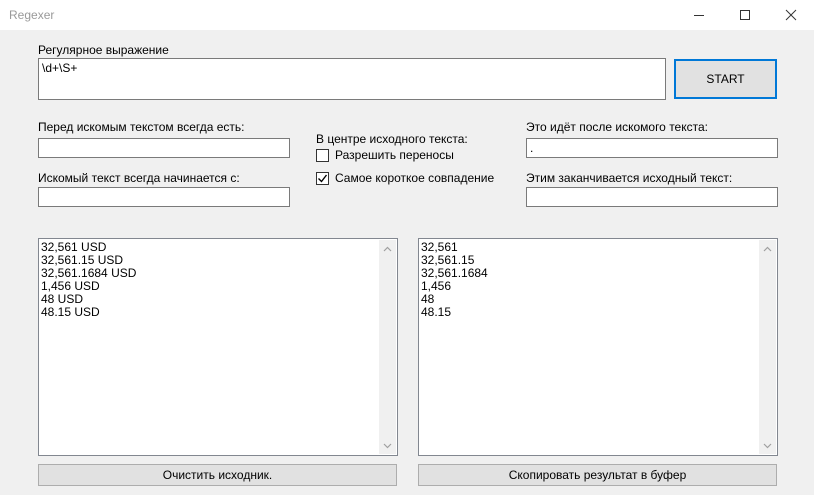 The width and height of the screenshot is (814, 495). I want to click on copy-result-button: Скопировать результат в буфер, so click(597, 475).